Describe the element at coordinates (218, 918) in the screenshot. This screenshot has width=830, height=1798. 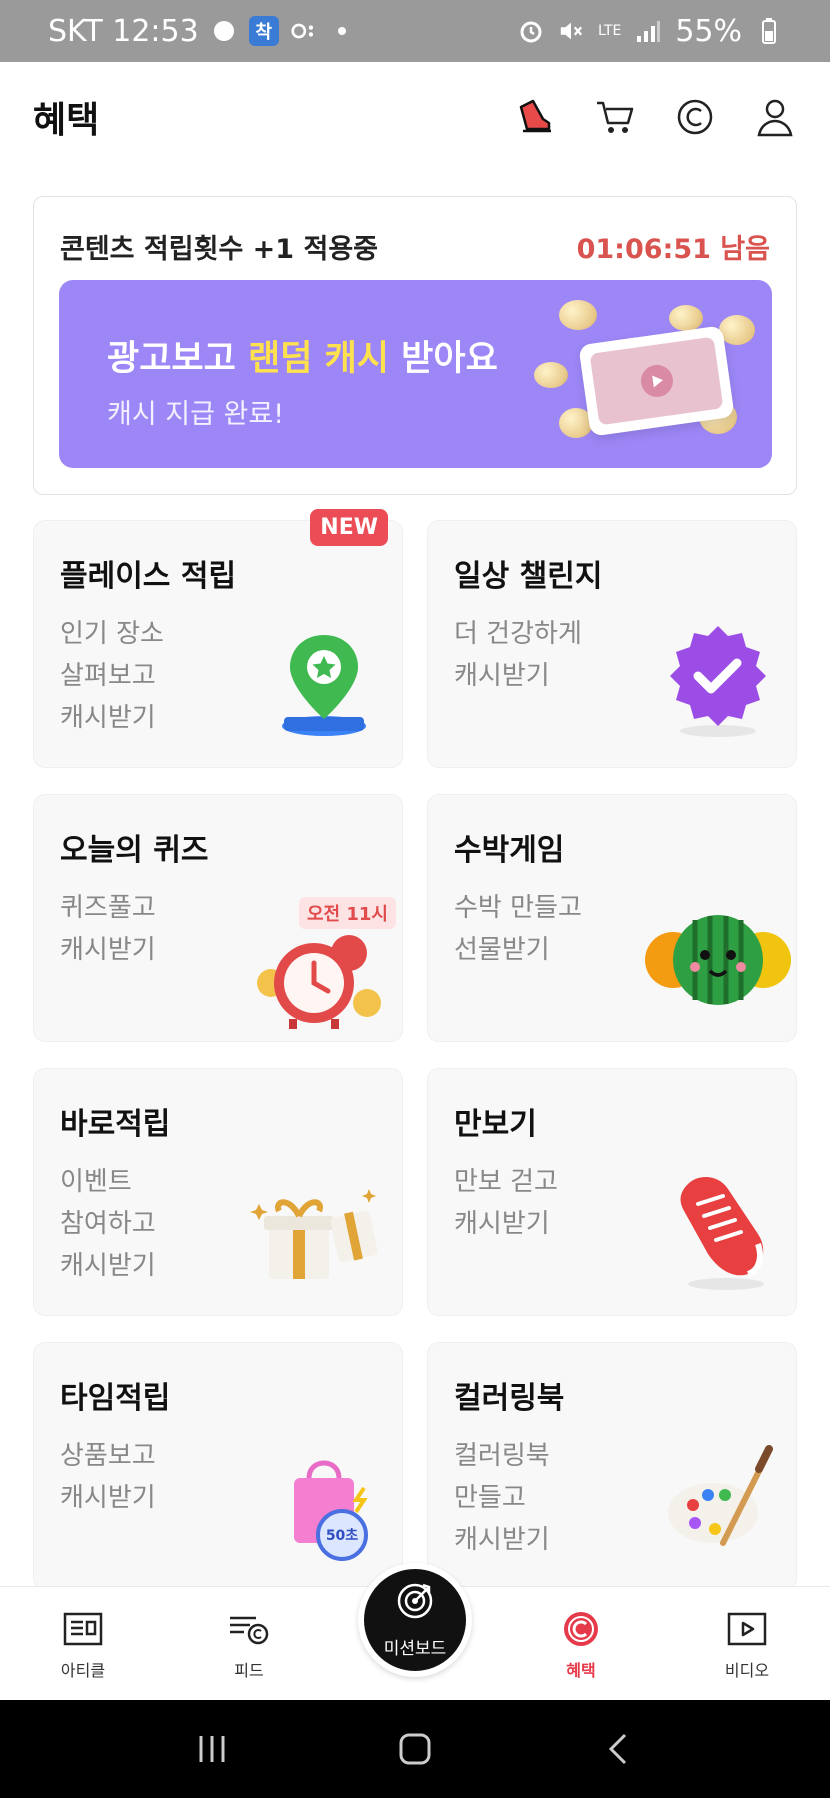
I see `card-daily-quiz: 오늘의 퀴즈 퀴즈풀고 캐시받기 오전 11시` at that location.